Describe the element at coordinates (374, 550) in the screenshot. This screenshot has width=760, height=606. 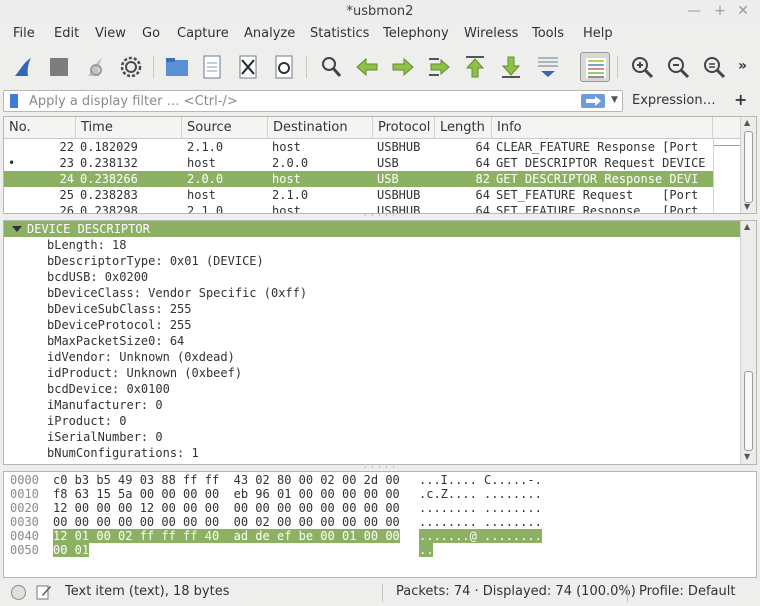
I see `bytes-row: 0050 00 01..` at that location.